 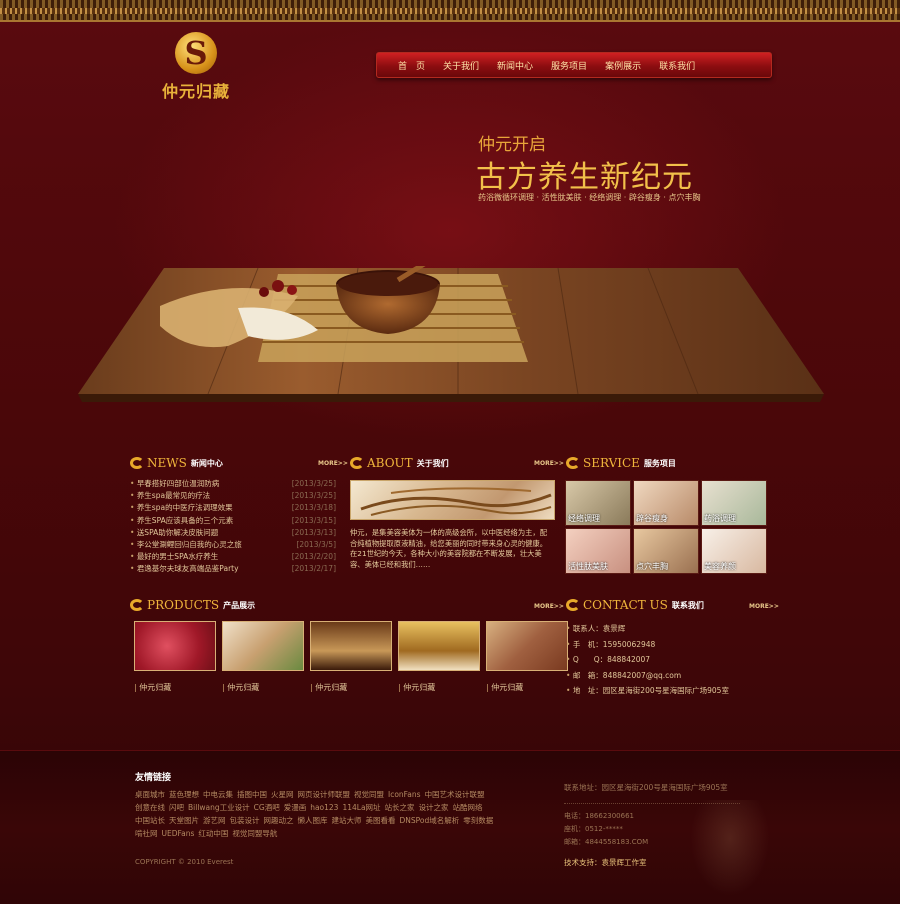 What do you see at coordinates (647, 691) in the screenshot?
I see `contact-address: 地 址：园区星海街200号星海国际广场905室` at bounding box center [647, 691].